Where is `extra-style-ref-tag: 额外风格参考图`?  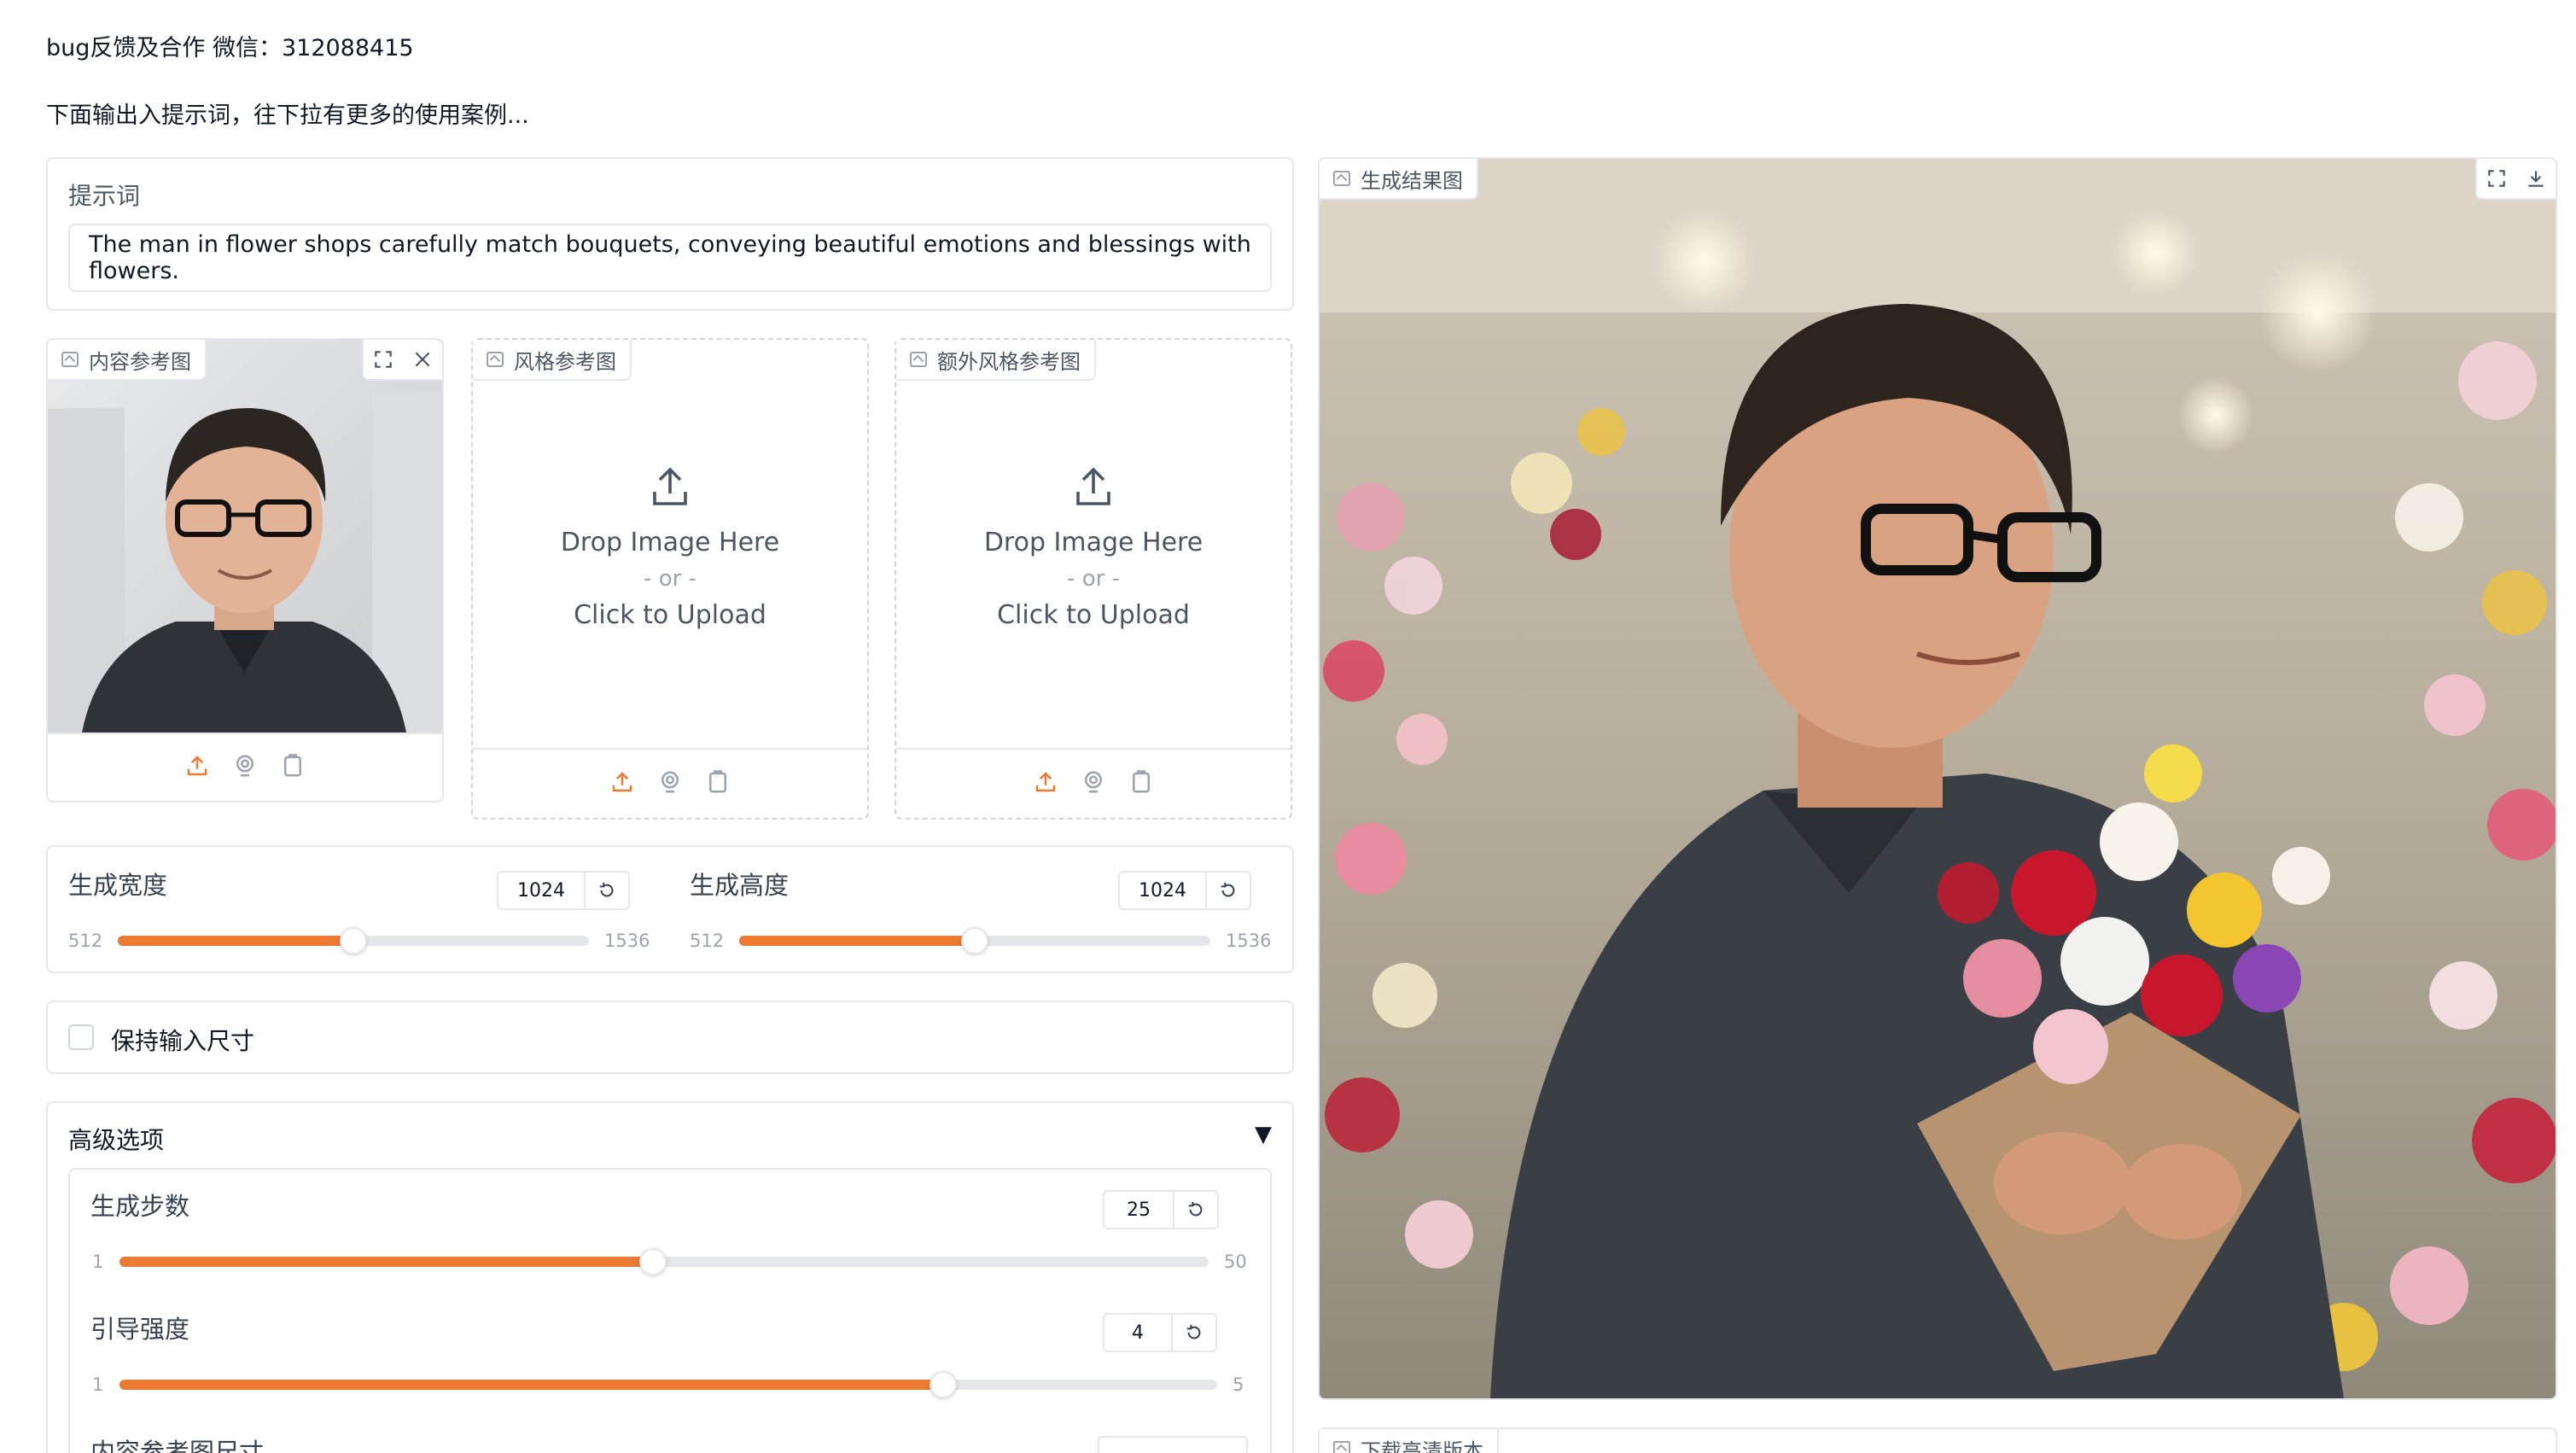 extra-style-ref-tag: 额外风格参考图 is located at coordinates (996, 360).